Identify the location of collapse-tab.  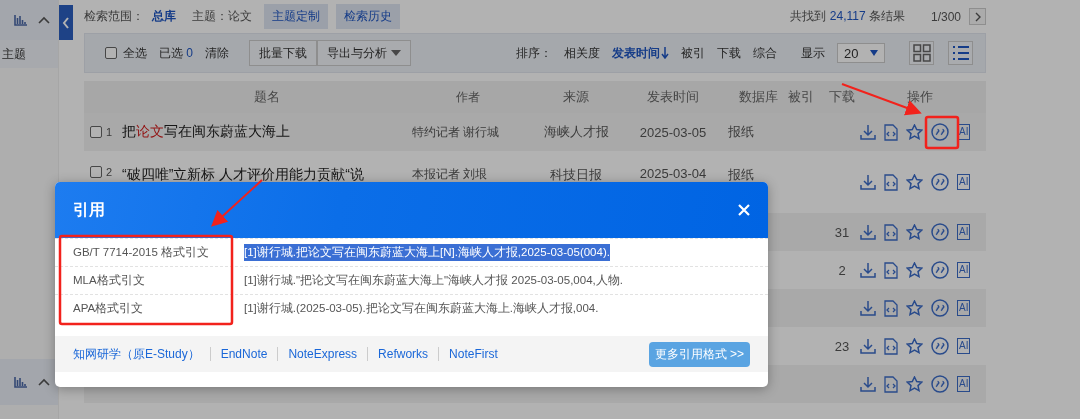
(66, 22).